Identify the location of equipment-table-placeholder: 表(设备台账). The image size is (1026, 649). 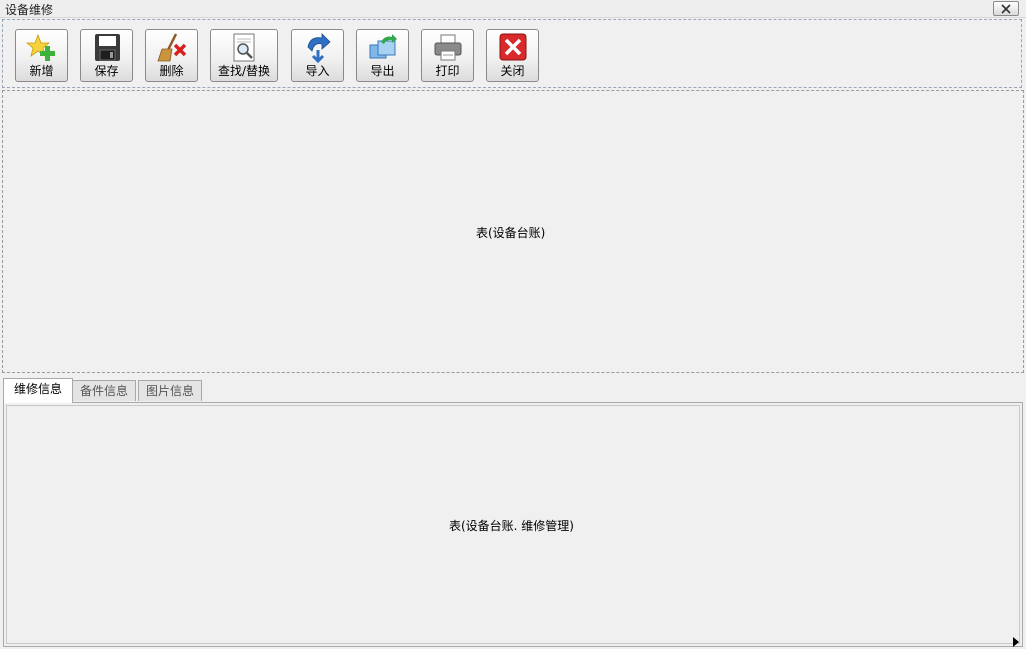
(511, 233).